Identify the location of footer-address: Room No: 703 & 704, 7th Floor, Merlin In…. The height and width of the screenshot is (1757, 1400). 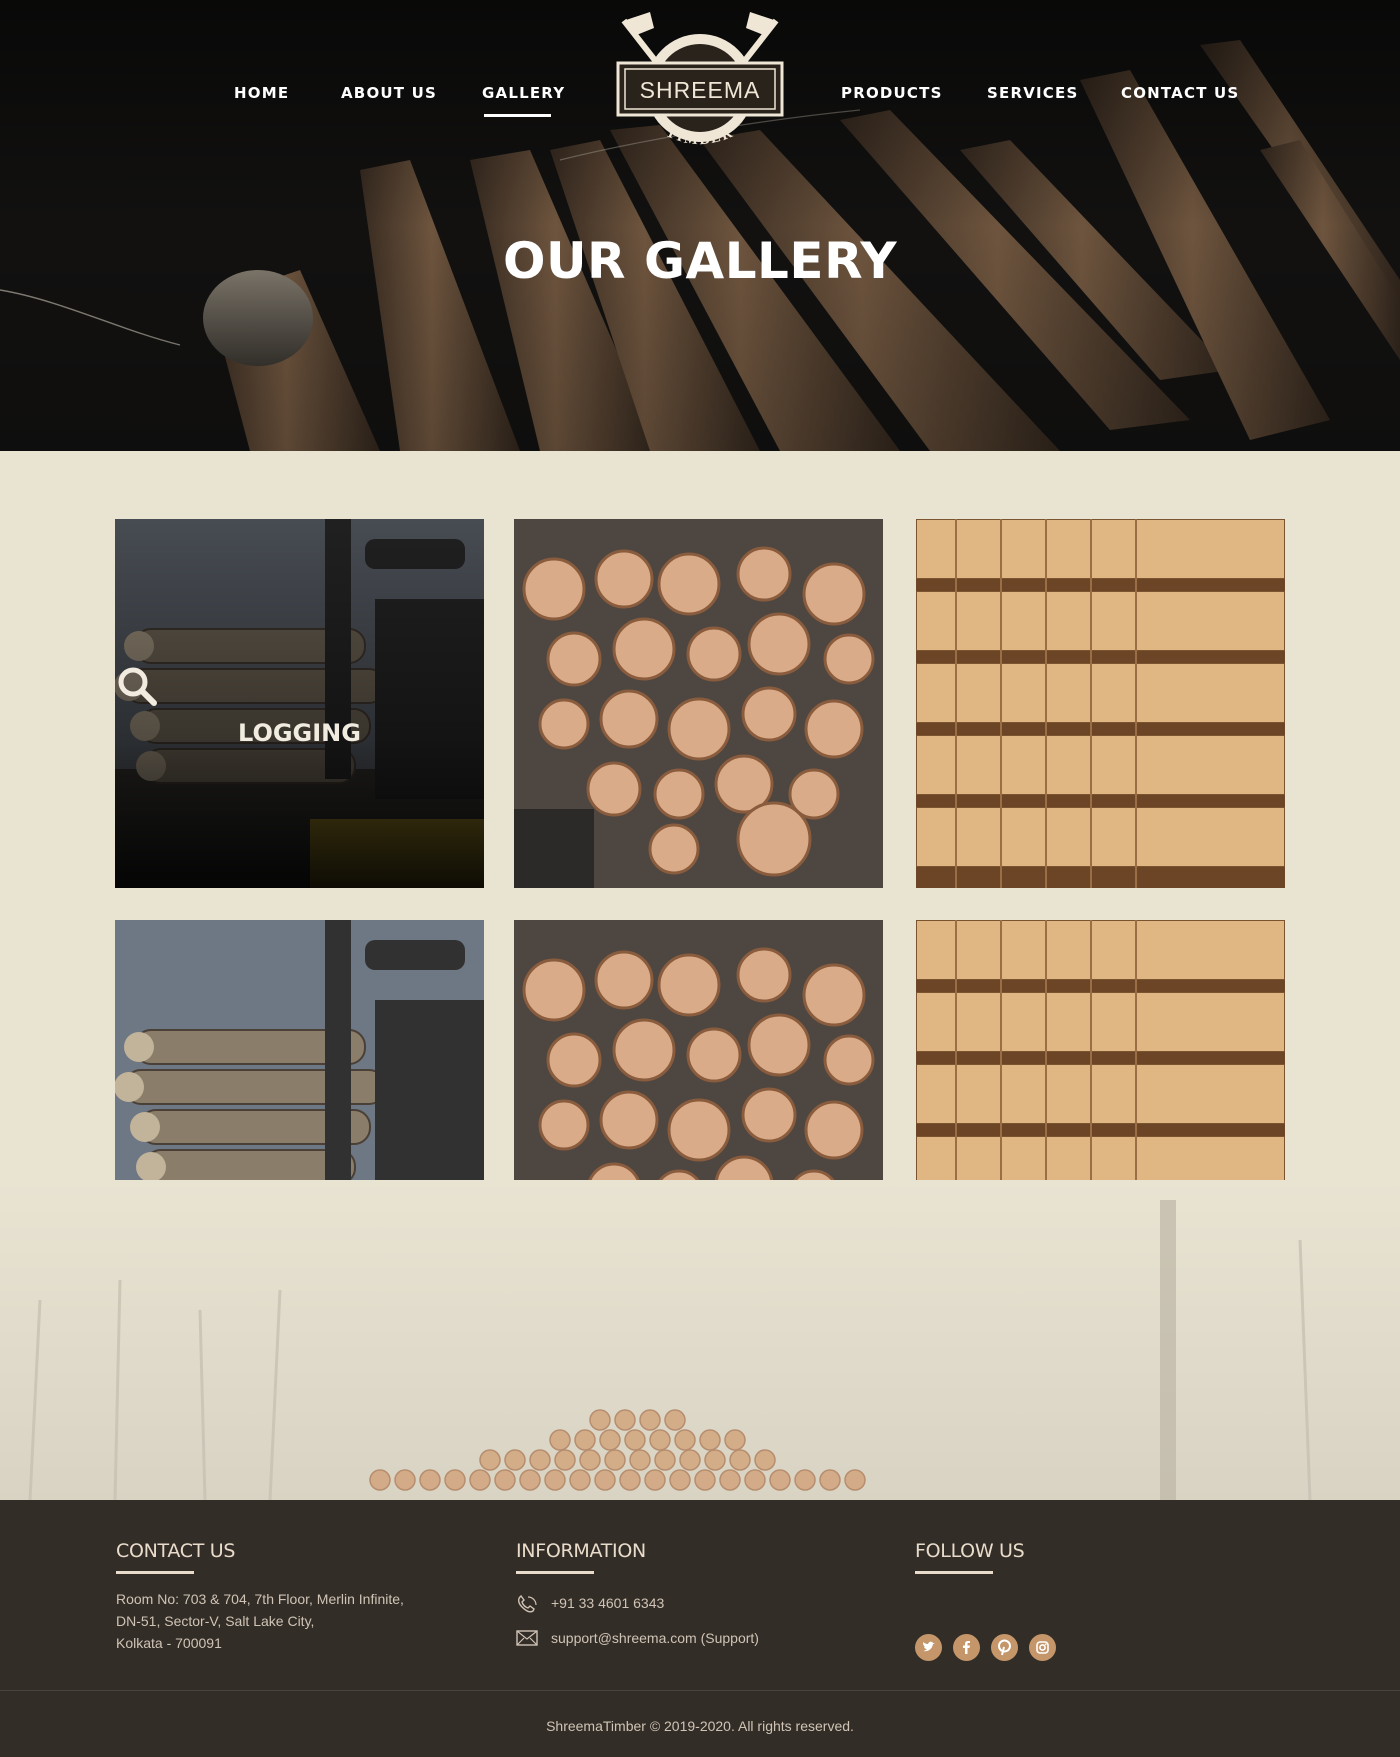
(286, 1621).